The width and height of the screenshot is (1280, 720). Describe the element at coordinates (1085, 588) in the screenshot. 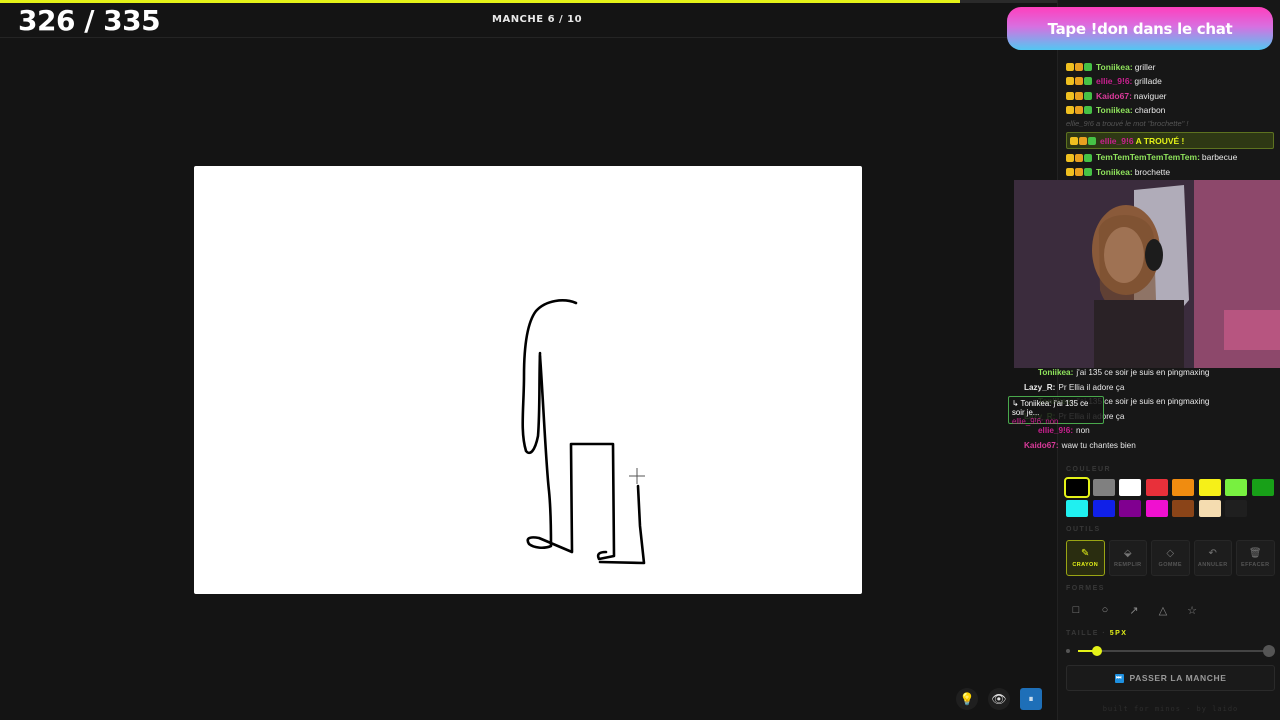

I see `shapes-section-label: FORMES` at that location.